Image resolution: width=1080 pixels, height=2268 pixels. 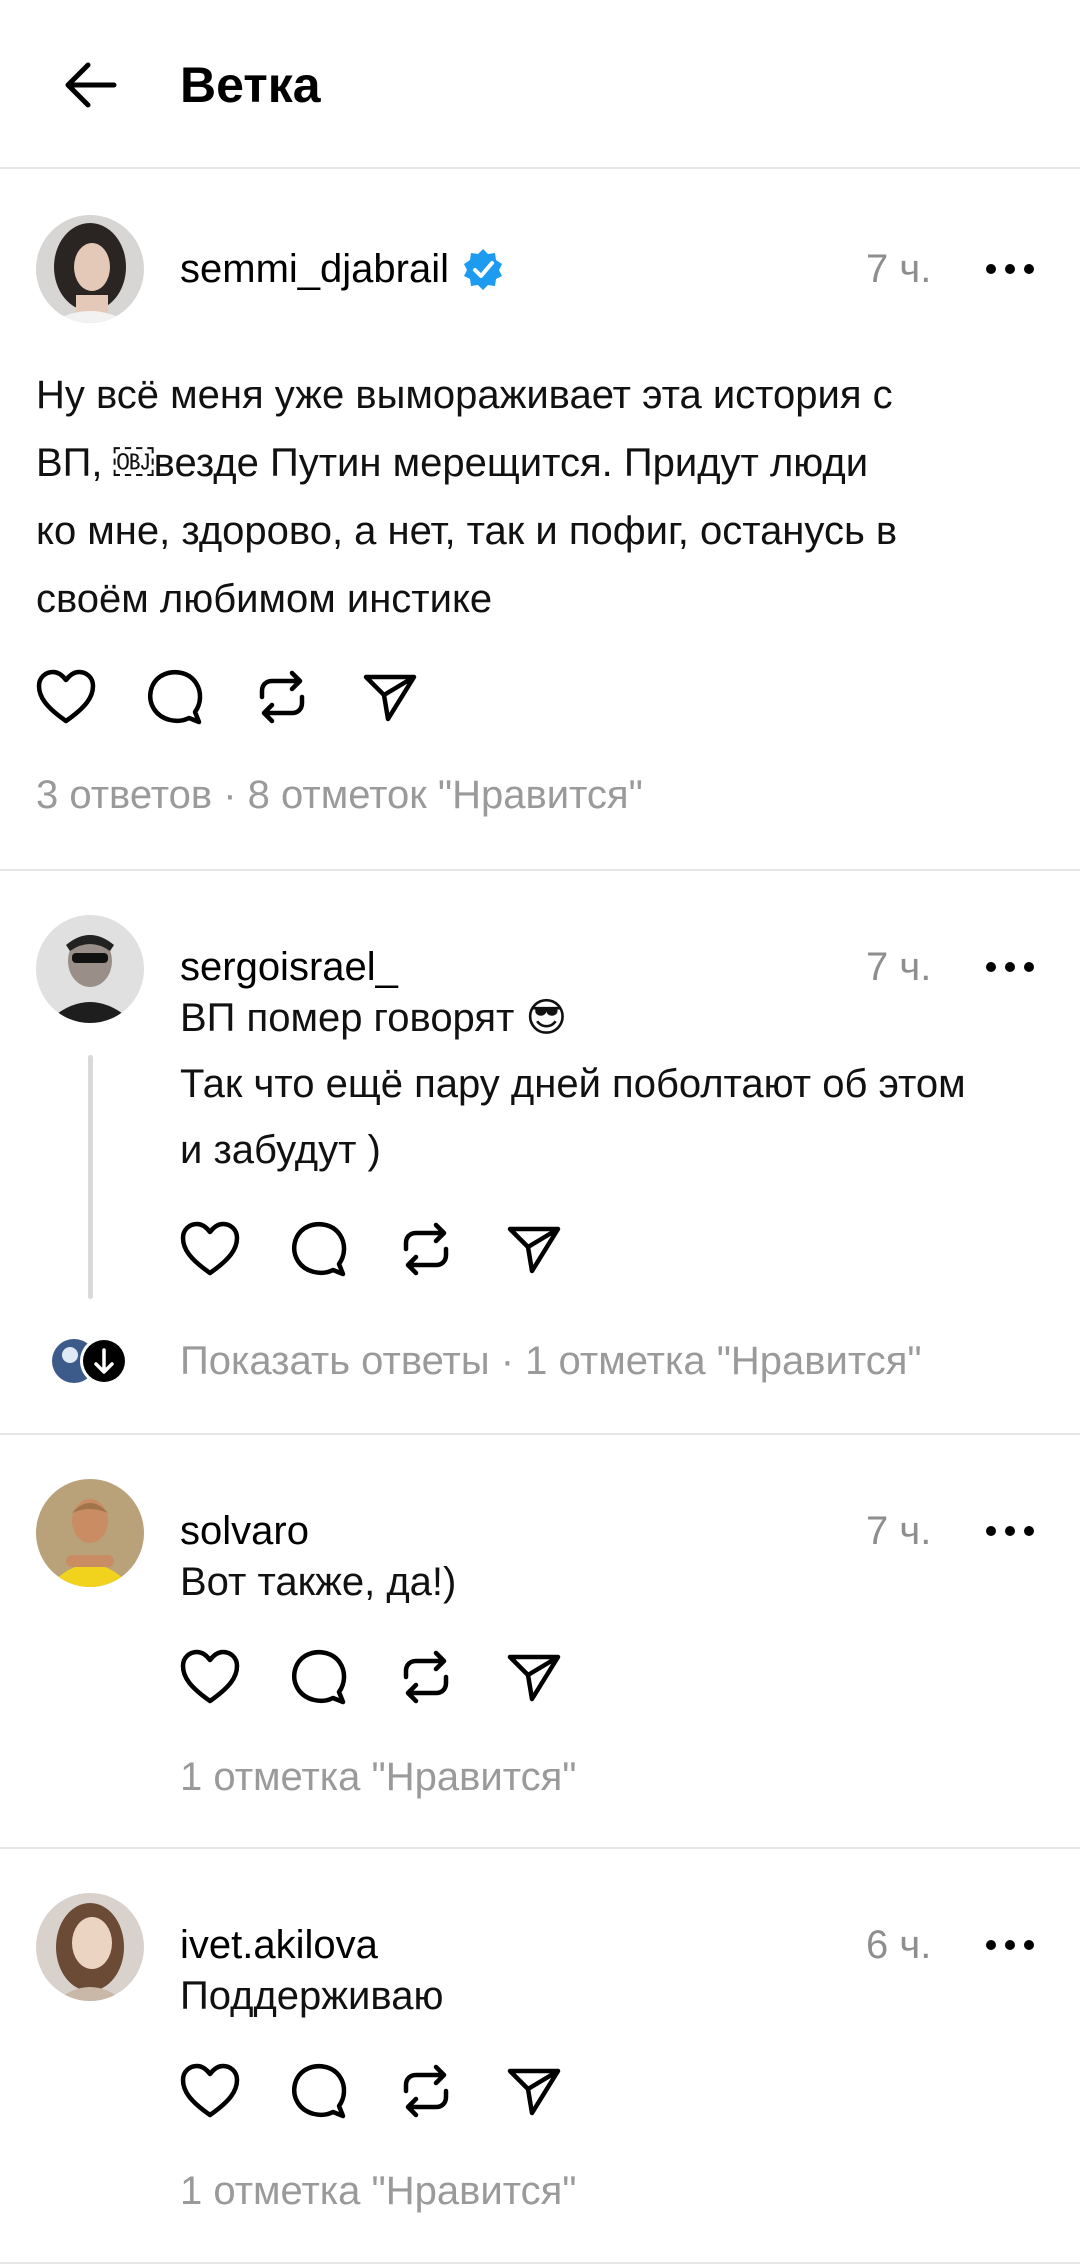 I want to click on reply-author: solvaro, so click(x=244, y=1531).